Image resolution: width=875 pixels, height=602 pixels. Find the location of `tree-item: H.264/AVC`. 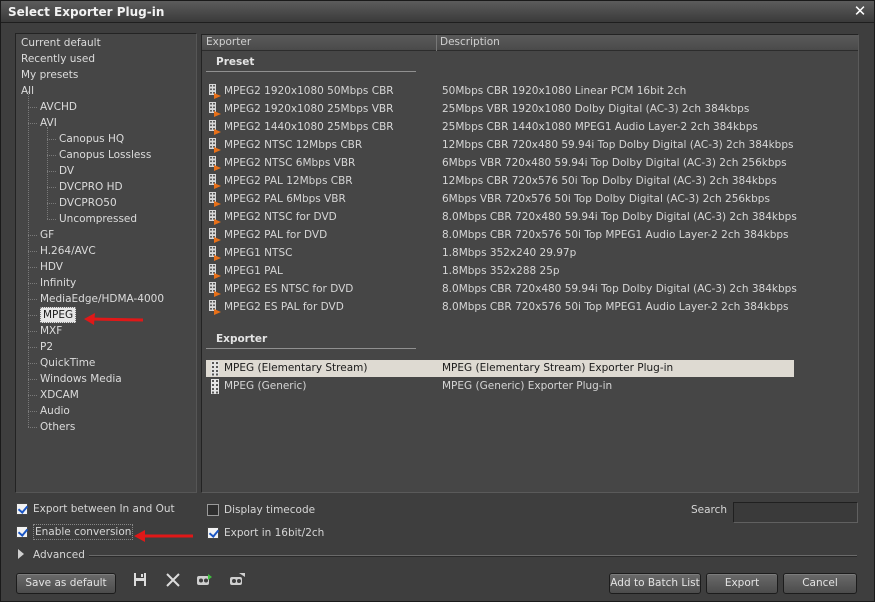

tree-item: H.264/AVC is located at coordinates (68, 251).